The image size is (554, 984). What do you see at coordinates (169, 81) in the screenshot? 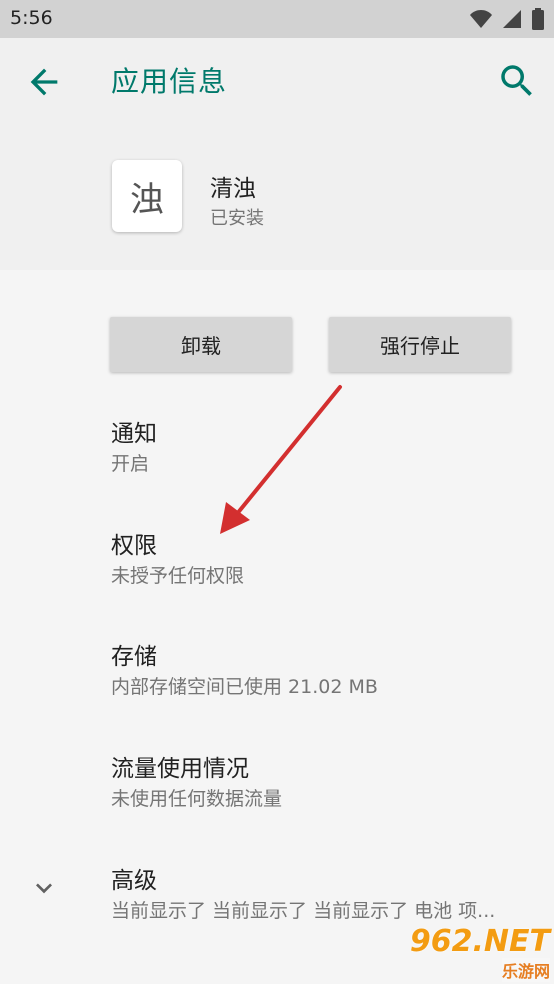
I see `page-title: 应用信息` at bounding box center [169, 81].